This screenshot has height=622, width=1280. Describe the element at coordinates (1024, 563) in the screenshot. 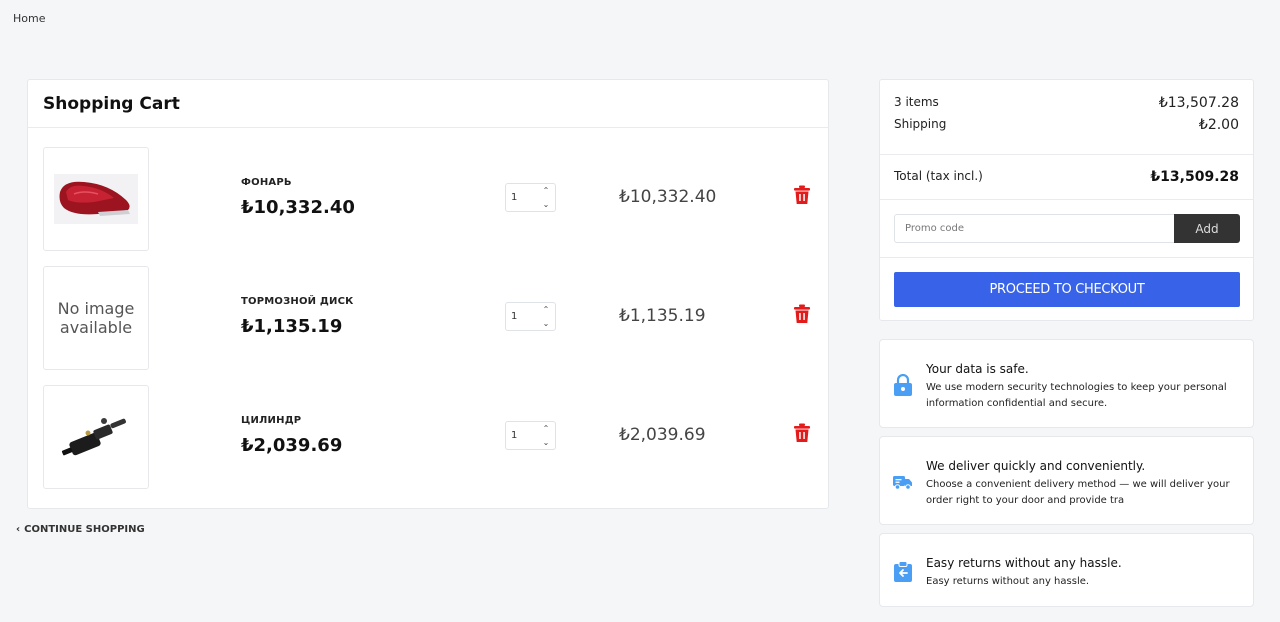

I see `info-title: Easy returns without any hassle.` at that location.